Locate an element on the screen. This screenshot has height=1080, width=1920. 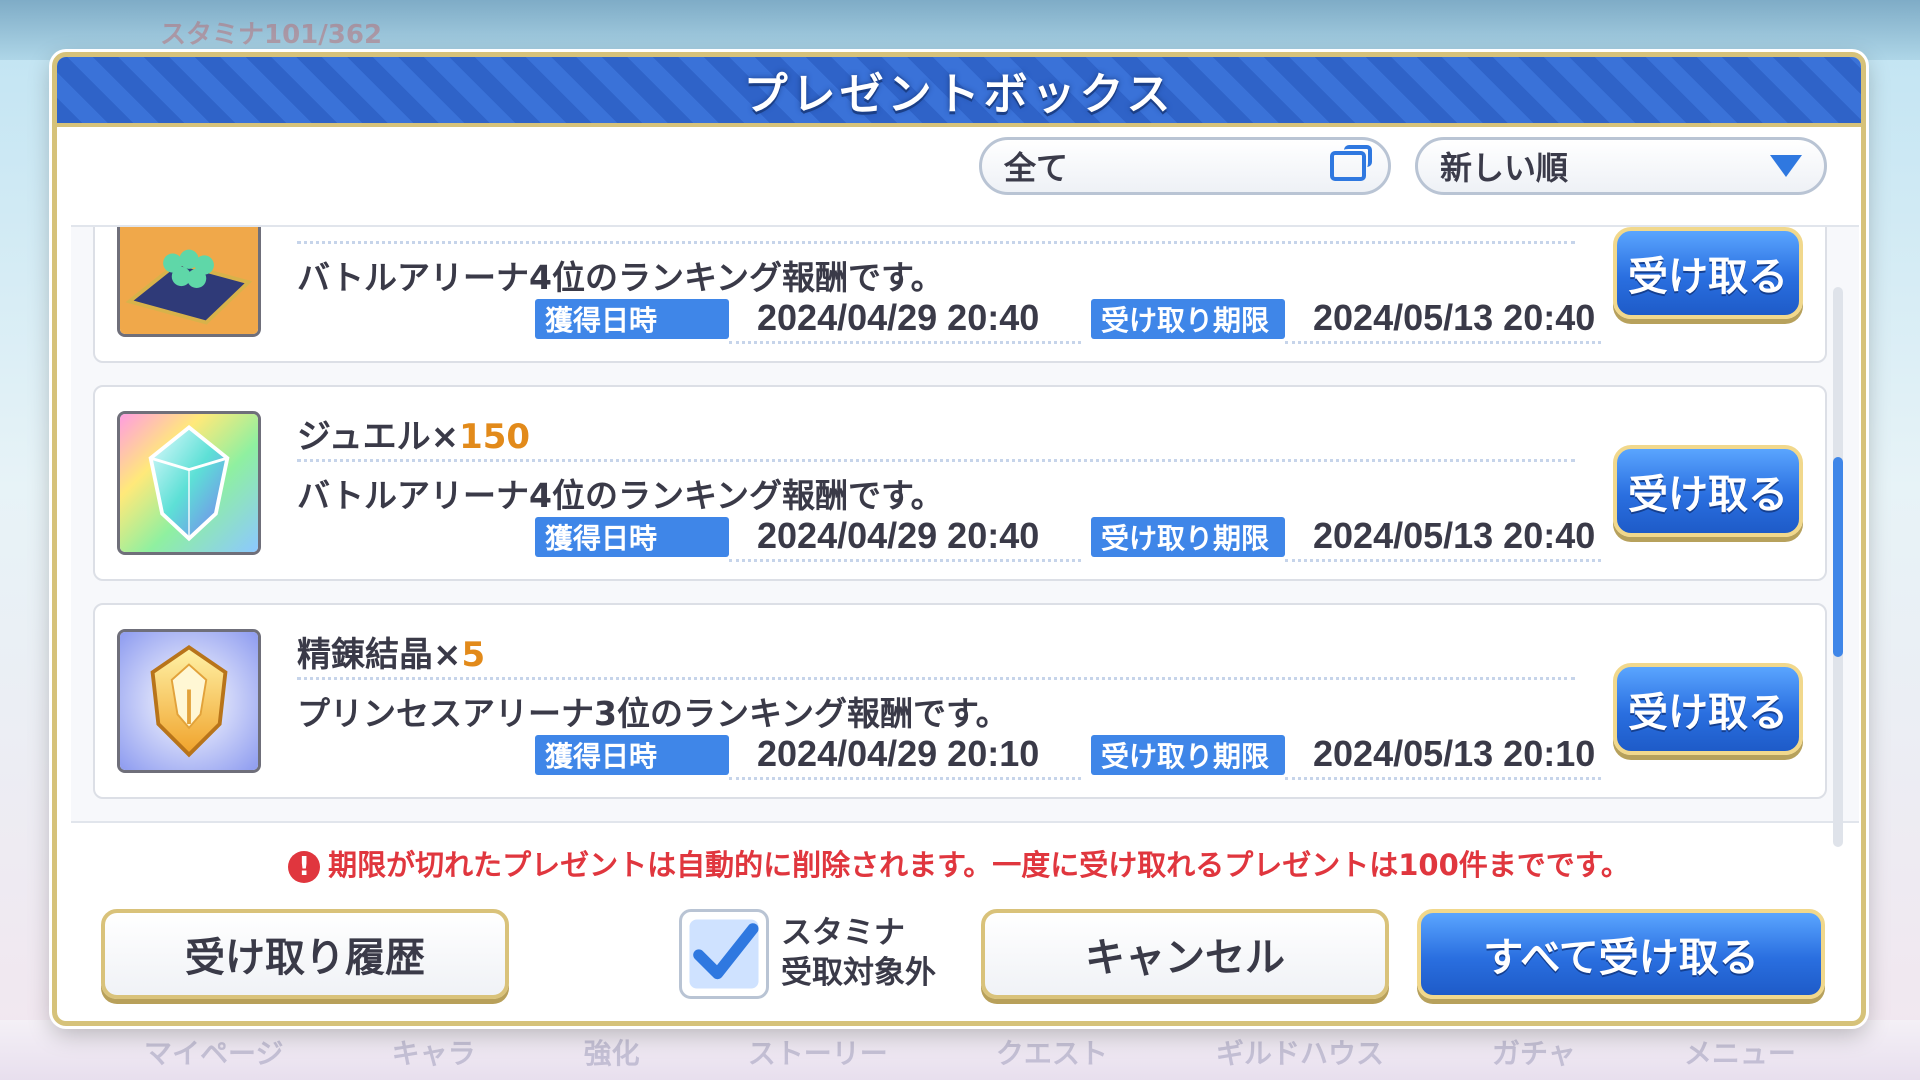
item-name-text: ジュエル× is located at coordinates (378, 437).